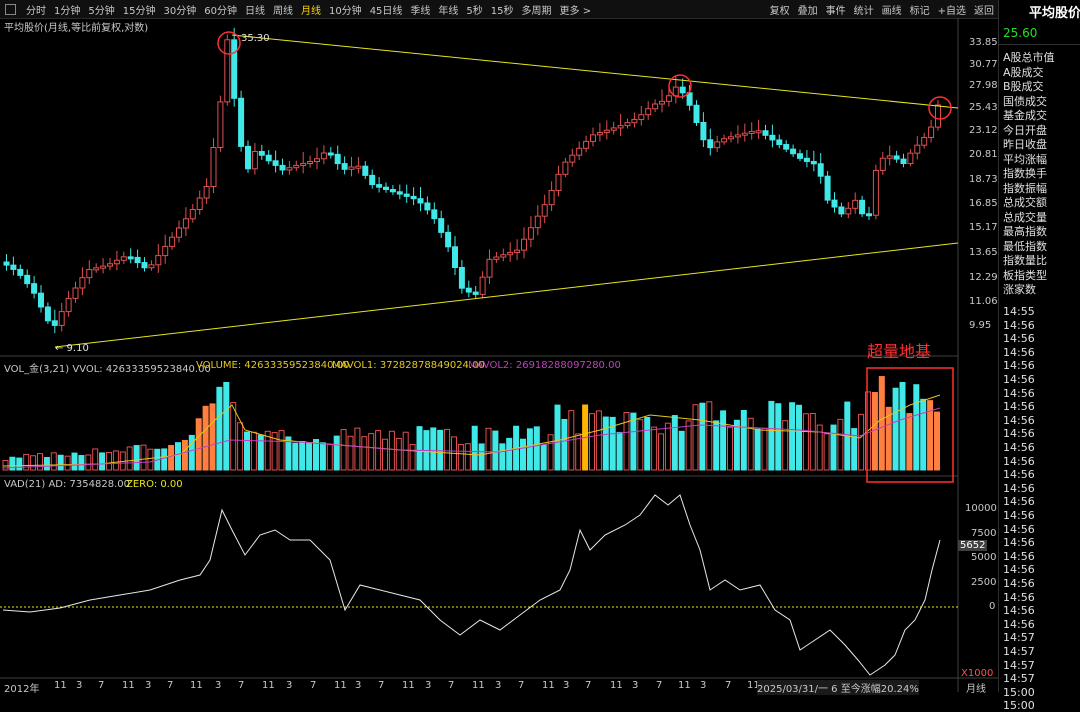 This screenshot has height=712, width=1080. I want to click on time-axis-label: 7, so click(241, 685).